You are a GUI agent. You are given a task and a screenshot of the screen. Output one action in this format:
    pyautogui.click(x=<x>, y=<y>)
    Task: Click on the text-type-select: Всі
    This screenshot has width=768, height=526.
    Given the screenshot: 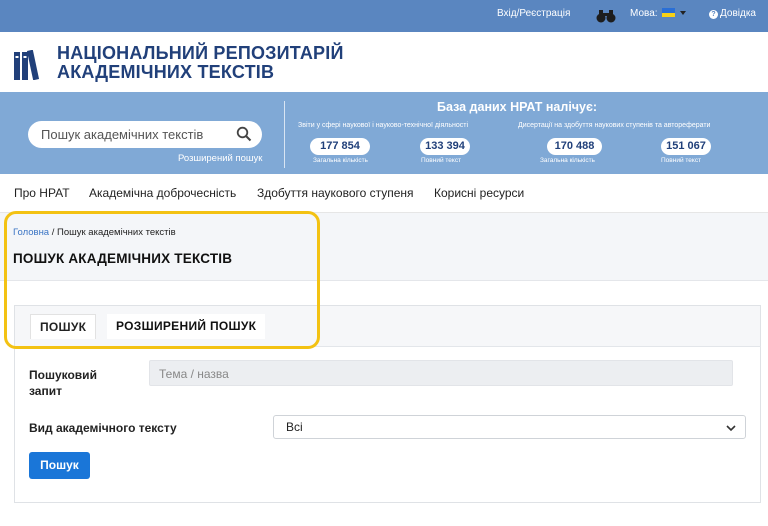 What is the action you would take?
    pyautogui.click(x=509, y=427)
    